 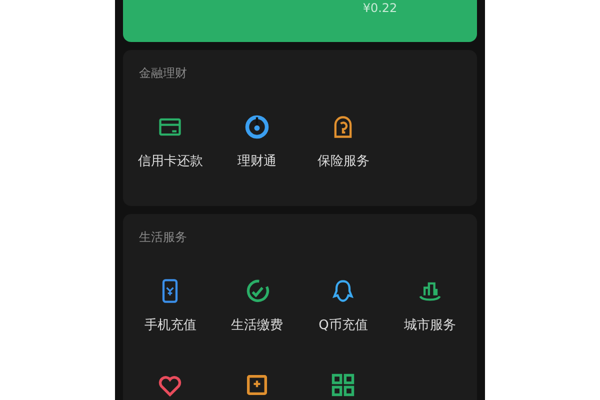 I want to click on service-label: 手机充值, so click(x=170, y=326).